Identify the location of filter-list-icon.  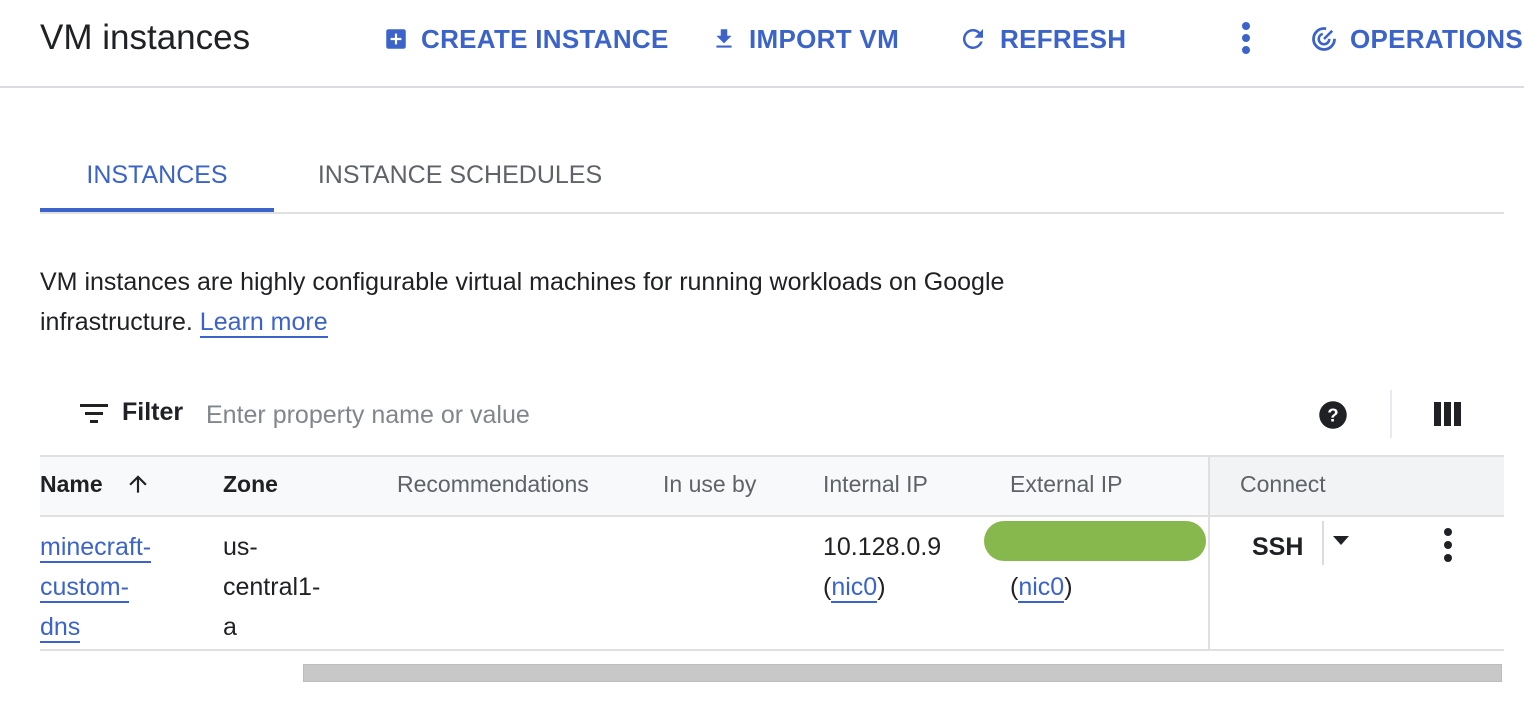
(94, 414).